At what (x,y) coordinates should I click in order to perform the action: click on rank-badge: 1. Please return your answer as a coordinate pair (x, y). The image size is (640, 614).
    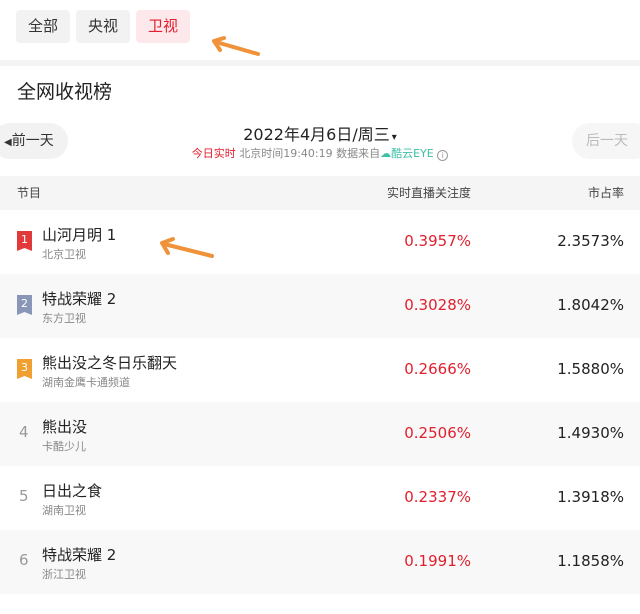
    Looking at the image, I should click on (24, 241).